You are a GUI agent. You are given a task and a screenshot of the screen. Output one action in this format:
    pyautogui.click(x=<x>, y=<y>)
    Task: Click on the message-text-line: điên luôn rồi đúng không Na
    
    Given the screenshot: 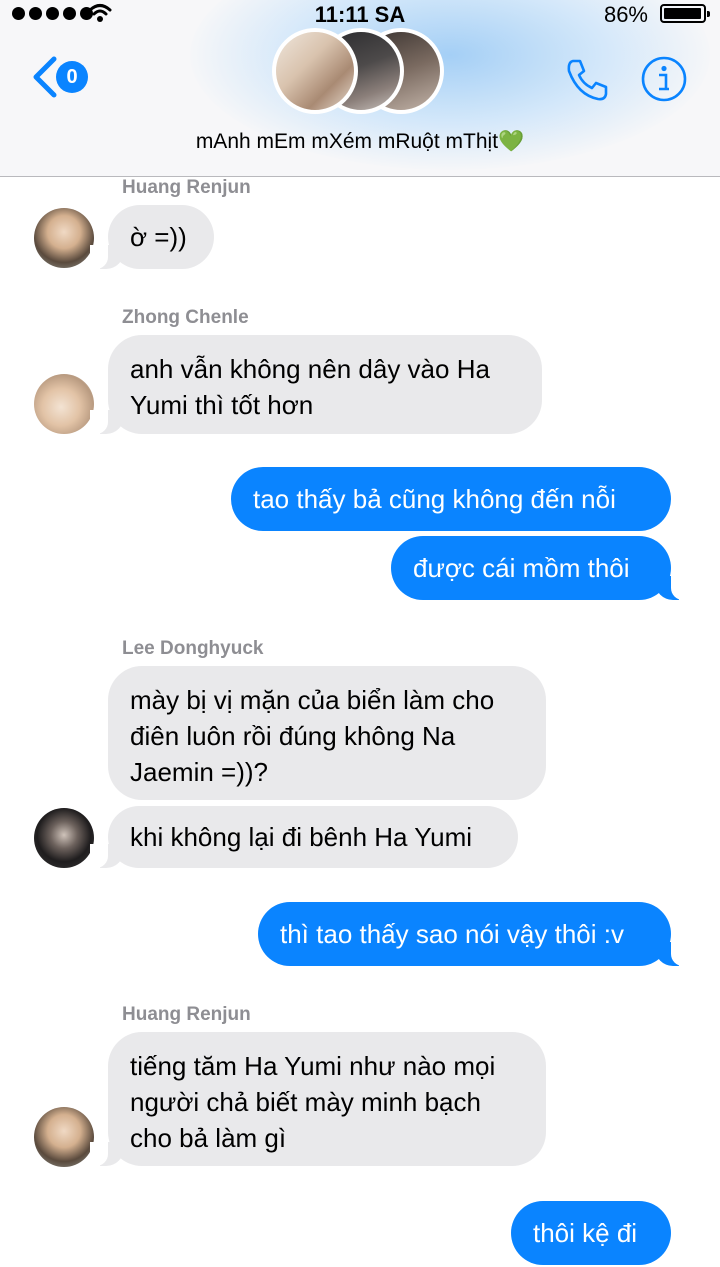 What is the action you would take?
    pyautogui.click(x=293, y=736)
    